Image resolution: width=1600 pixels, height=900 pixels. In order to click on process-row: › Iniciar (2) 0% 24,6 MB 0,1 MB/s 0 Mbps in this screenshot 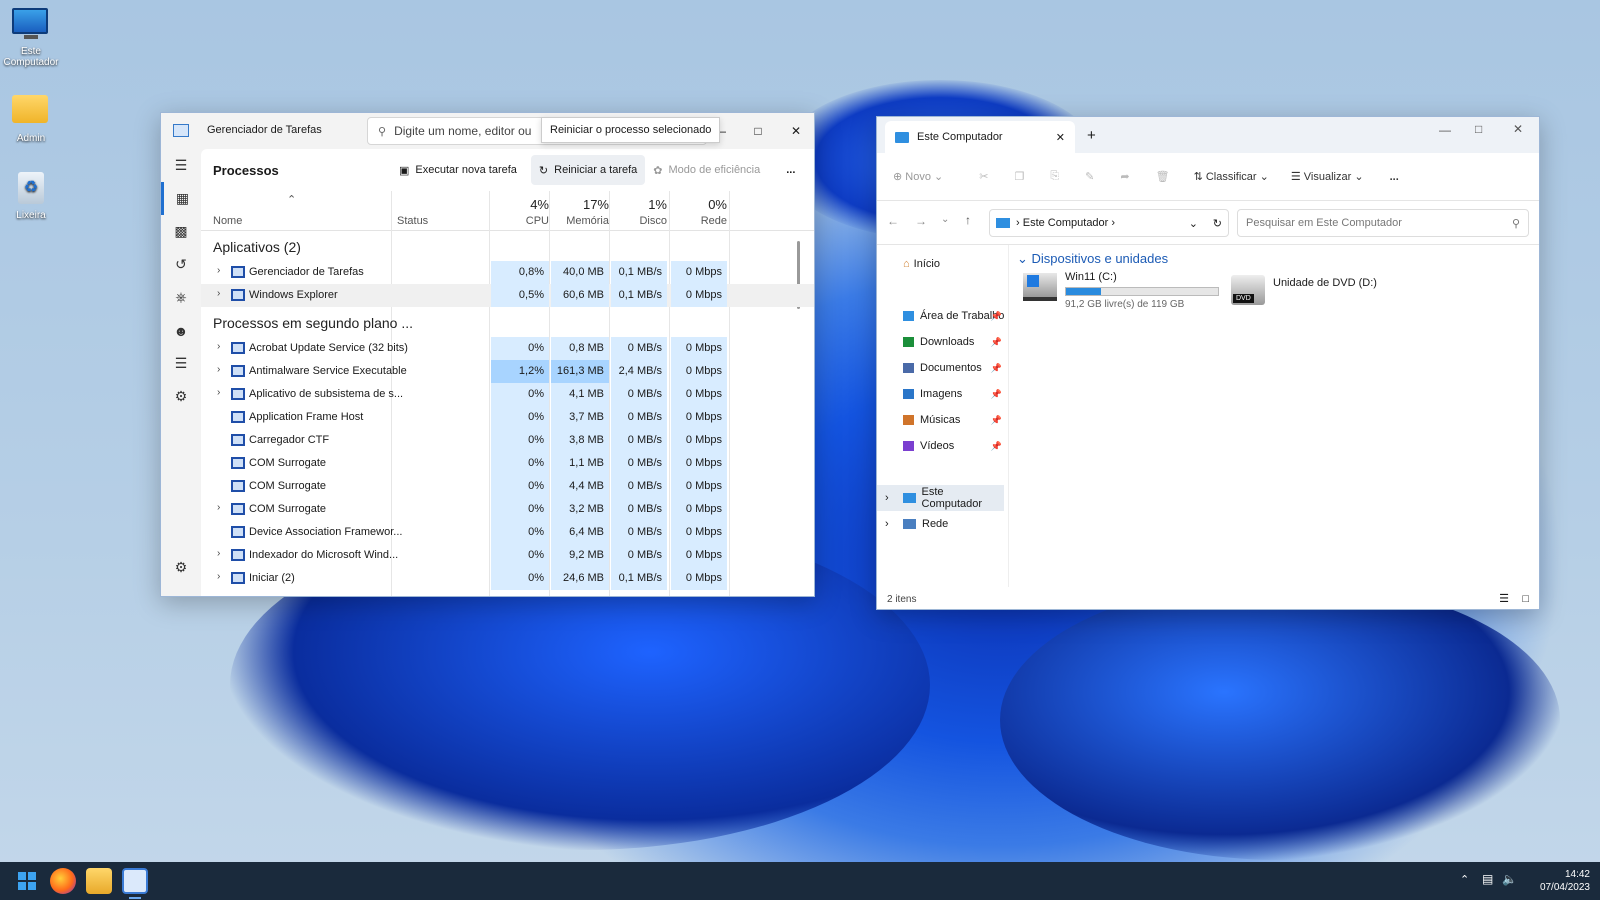, I will do `click(507, 578)`.